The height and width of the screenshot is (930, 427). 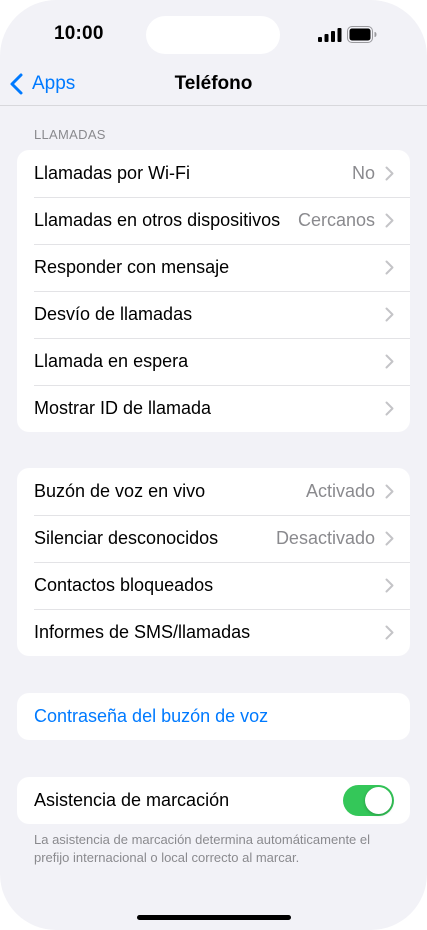 I want to click on page-title: Teléfono, so click(x=213, y=83).